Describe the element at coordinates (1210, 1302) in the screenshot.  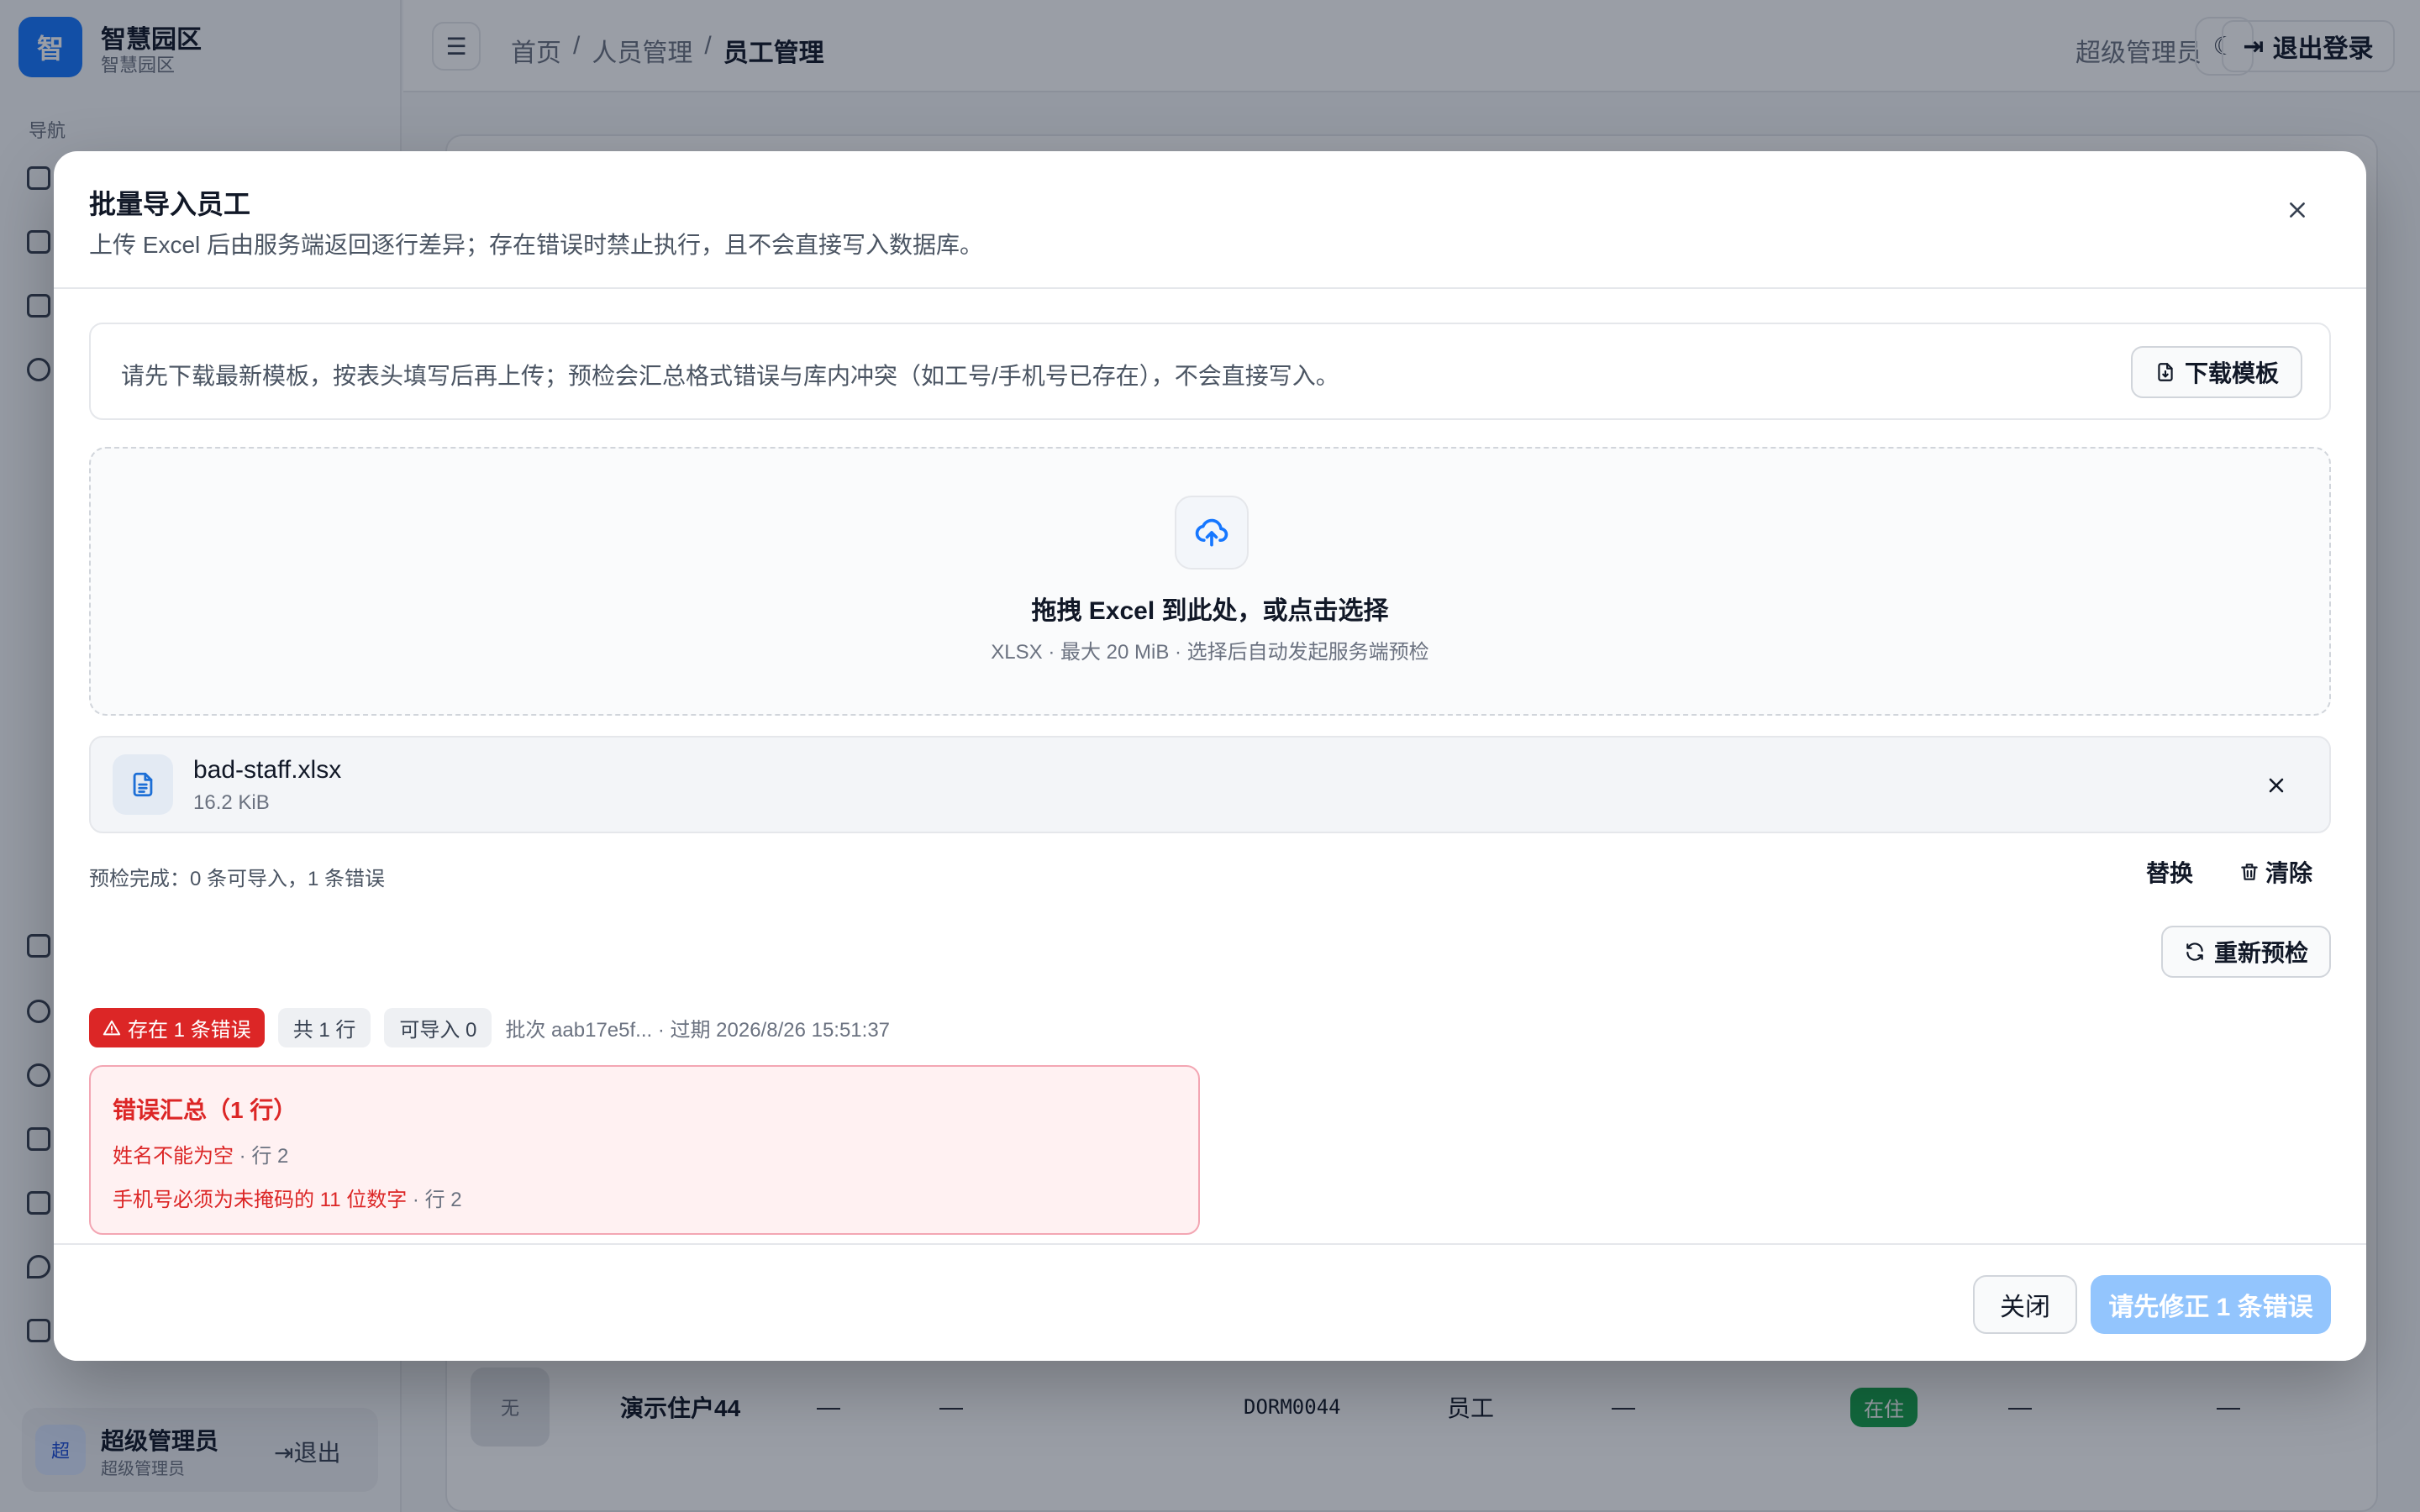
I see `dialog-footer: 关闭 请先修正 1 条错误` at that location.